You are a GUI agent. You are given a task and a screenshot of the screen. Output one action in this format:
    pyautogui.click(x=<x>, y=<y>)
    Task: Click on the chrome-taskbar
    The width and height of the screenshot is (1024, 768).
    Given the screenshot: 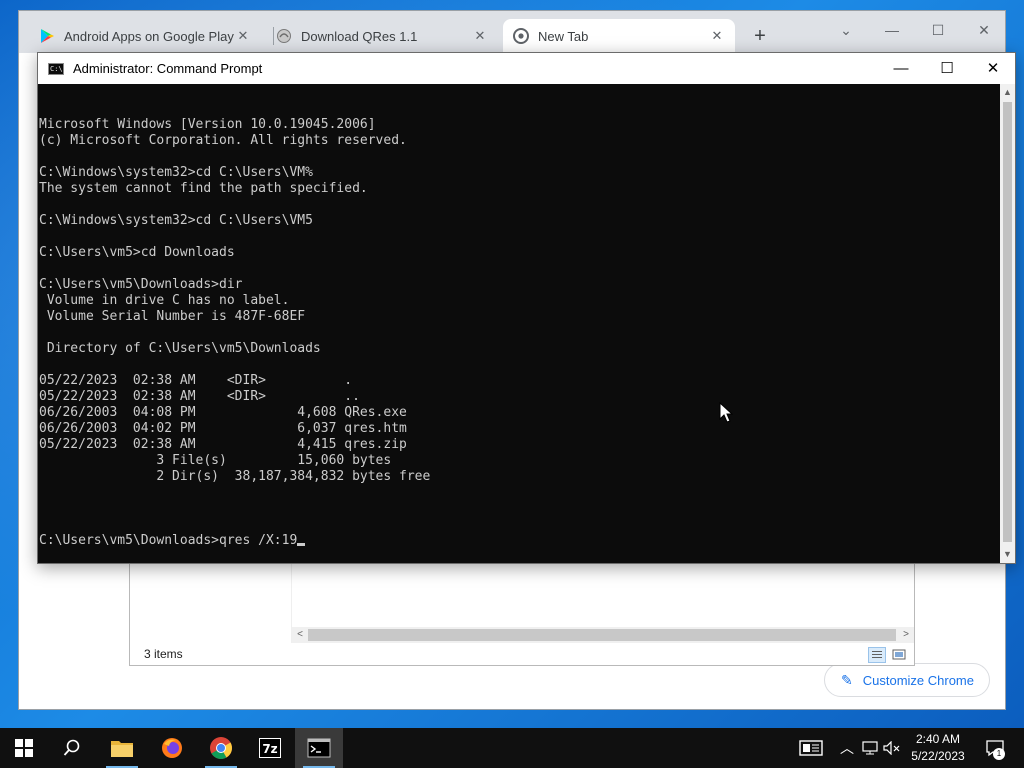 What is the action you would take?
    pyautogui.click(x=221, y=748)
    